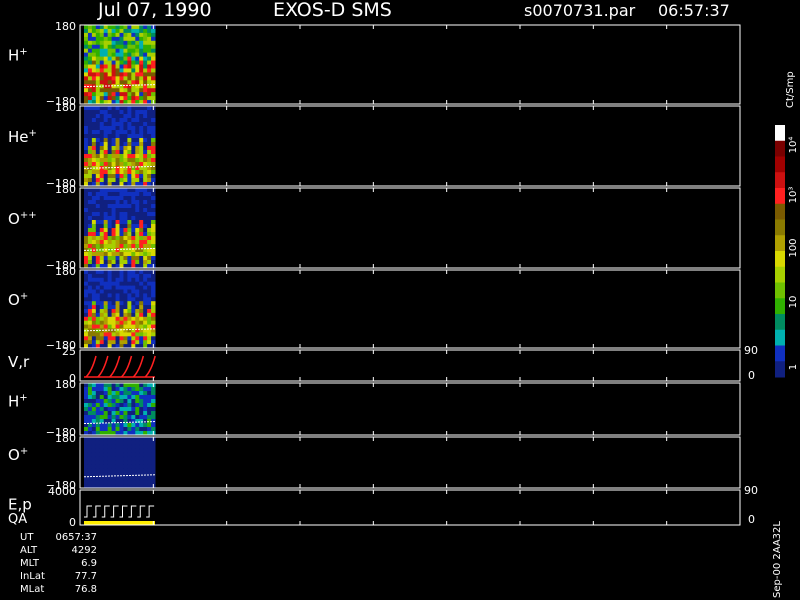 The height and width of the screenshot is (600, 800). Describe the element at coordinates (787, 251) in the screenshot. I see `colorbar: 10⁴10³100101` at that location.